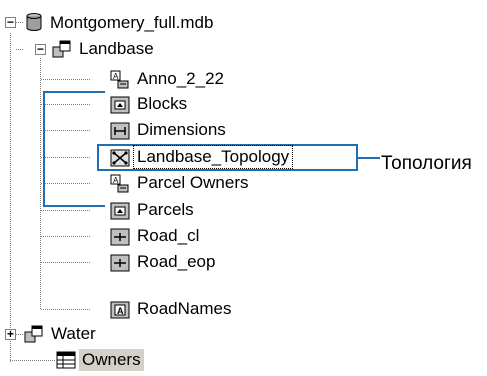  I want to click on tree-node-landbase-label: Landbase, so click(116, 49).